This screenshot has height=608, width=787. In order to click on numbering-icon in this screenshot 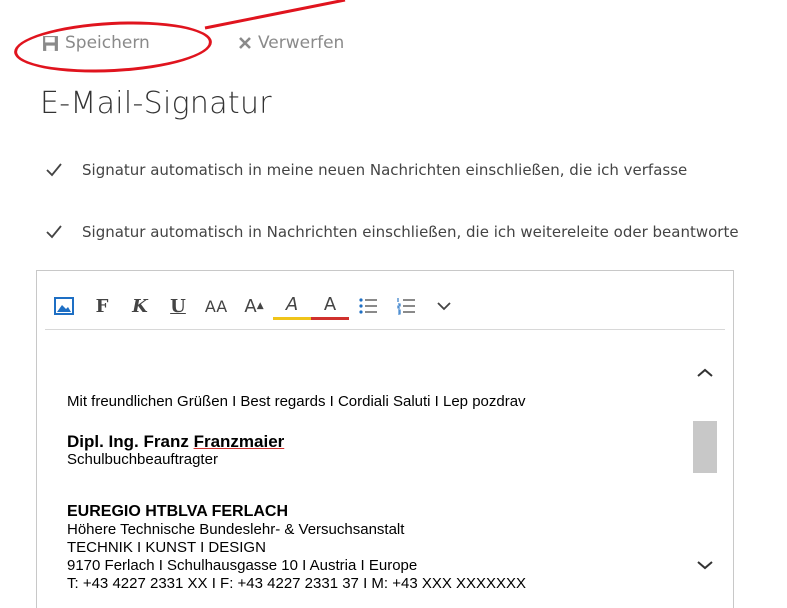, I will do `click(406, 306)`.